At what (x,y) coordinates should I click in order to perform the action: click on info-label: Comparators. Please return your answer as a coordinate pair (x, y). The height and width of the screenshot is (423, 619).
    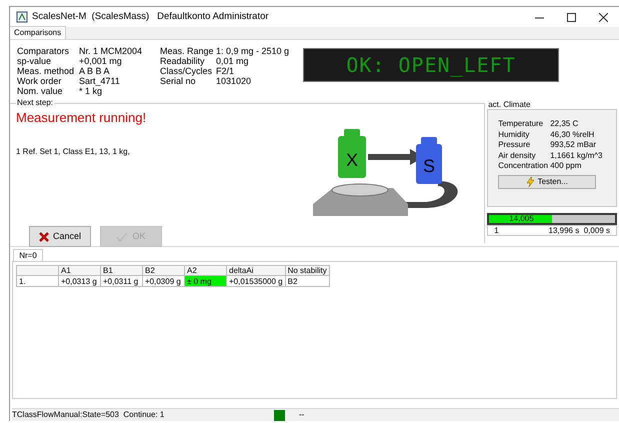
    Looking at the image, I should click on (43, 51).